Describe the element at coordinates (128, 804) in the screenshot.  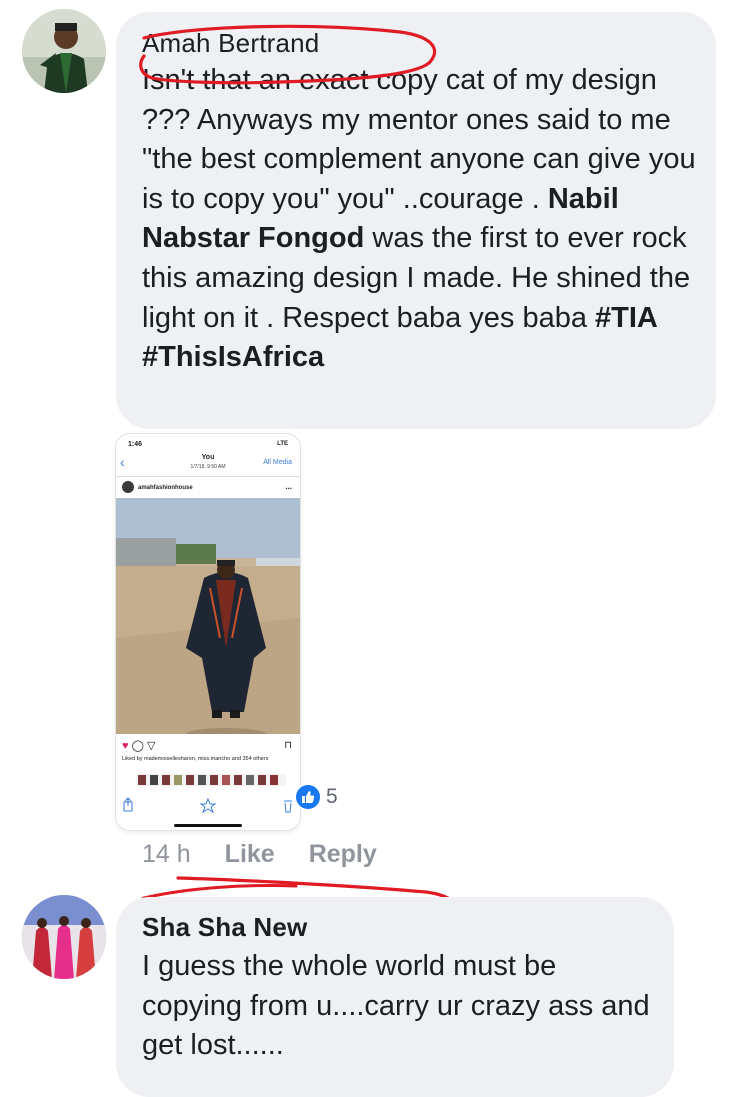
I see `upload-icon` at that location.